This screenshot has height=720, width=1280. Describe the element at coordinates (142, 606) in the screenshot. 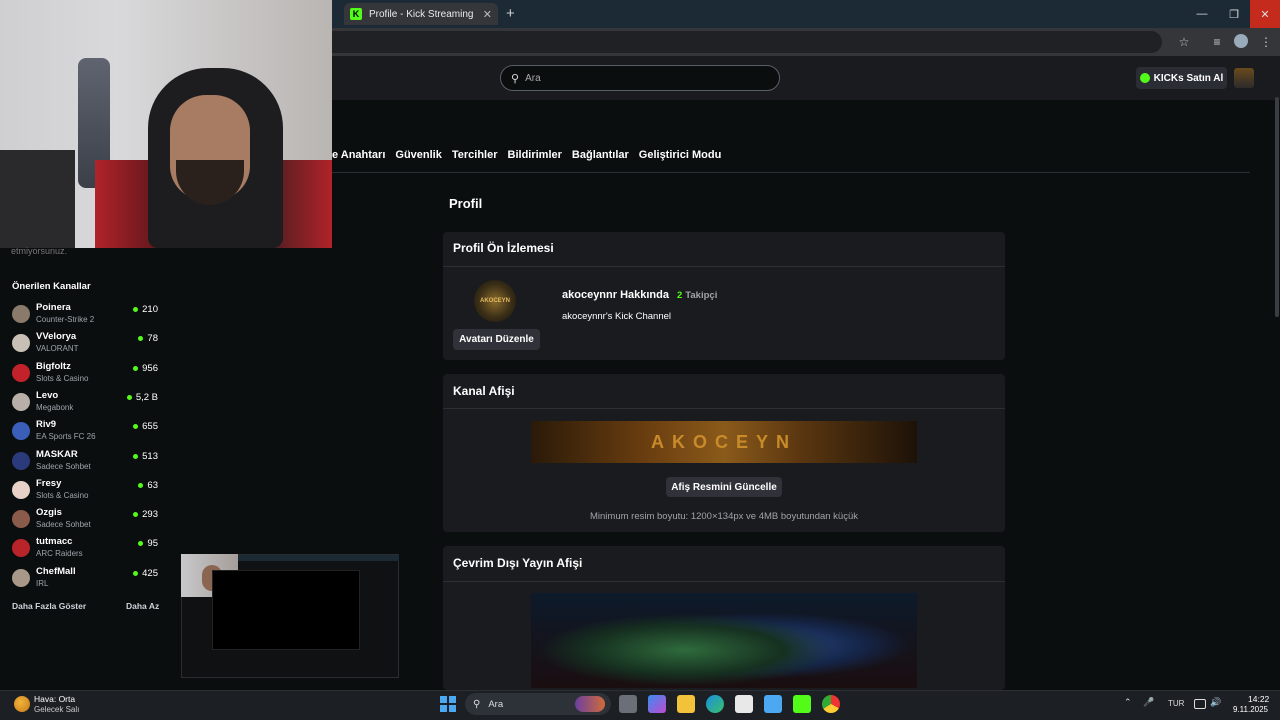

I see `show-less-link: Daha Az` at that location.